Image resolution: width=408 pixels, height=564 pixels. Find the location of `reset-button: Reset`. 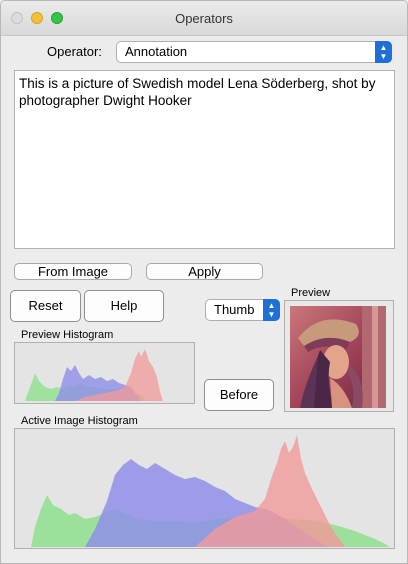

reset-button: Reset is located at coordinates (45, 306).